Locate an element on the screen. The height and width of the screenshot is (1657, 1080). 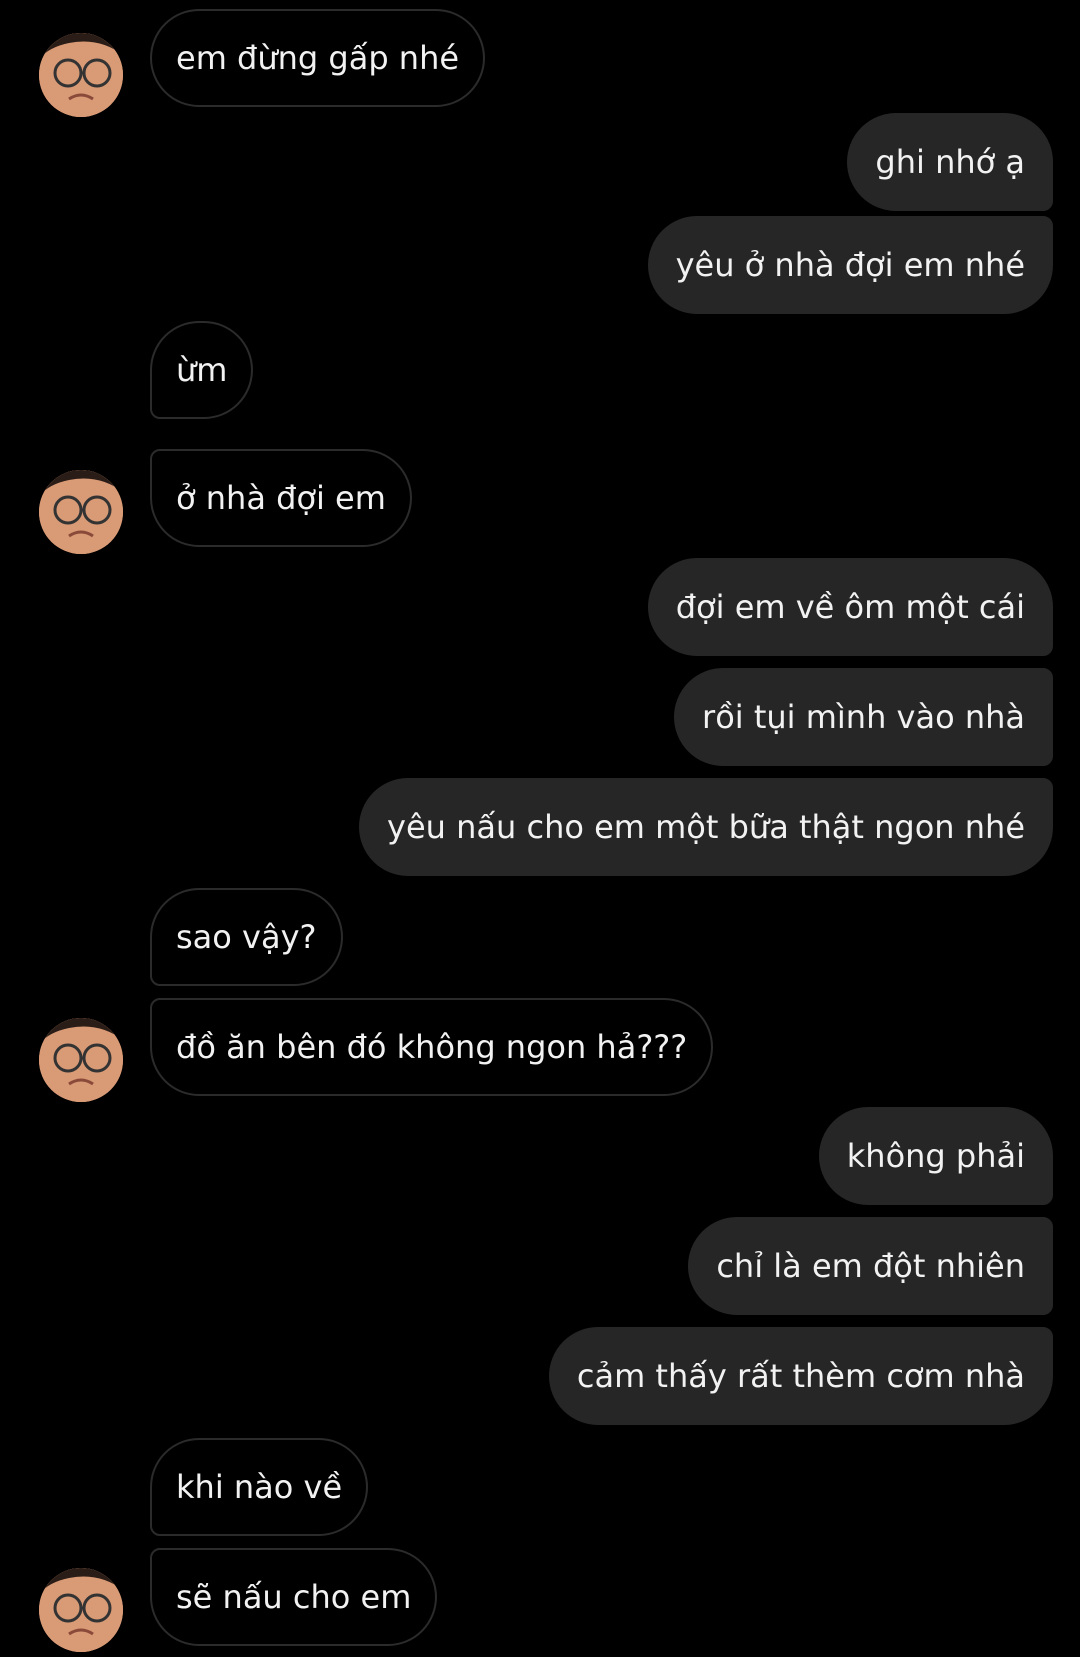
outgoing-message: chỉ là em đột nhiên is located at coordinates (870, 1266).